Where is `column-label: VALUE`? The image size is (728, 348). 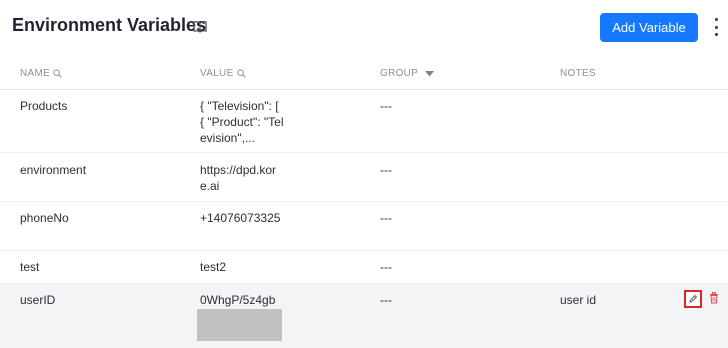 column-label: VALUE is located at coordinates (217, 73).